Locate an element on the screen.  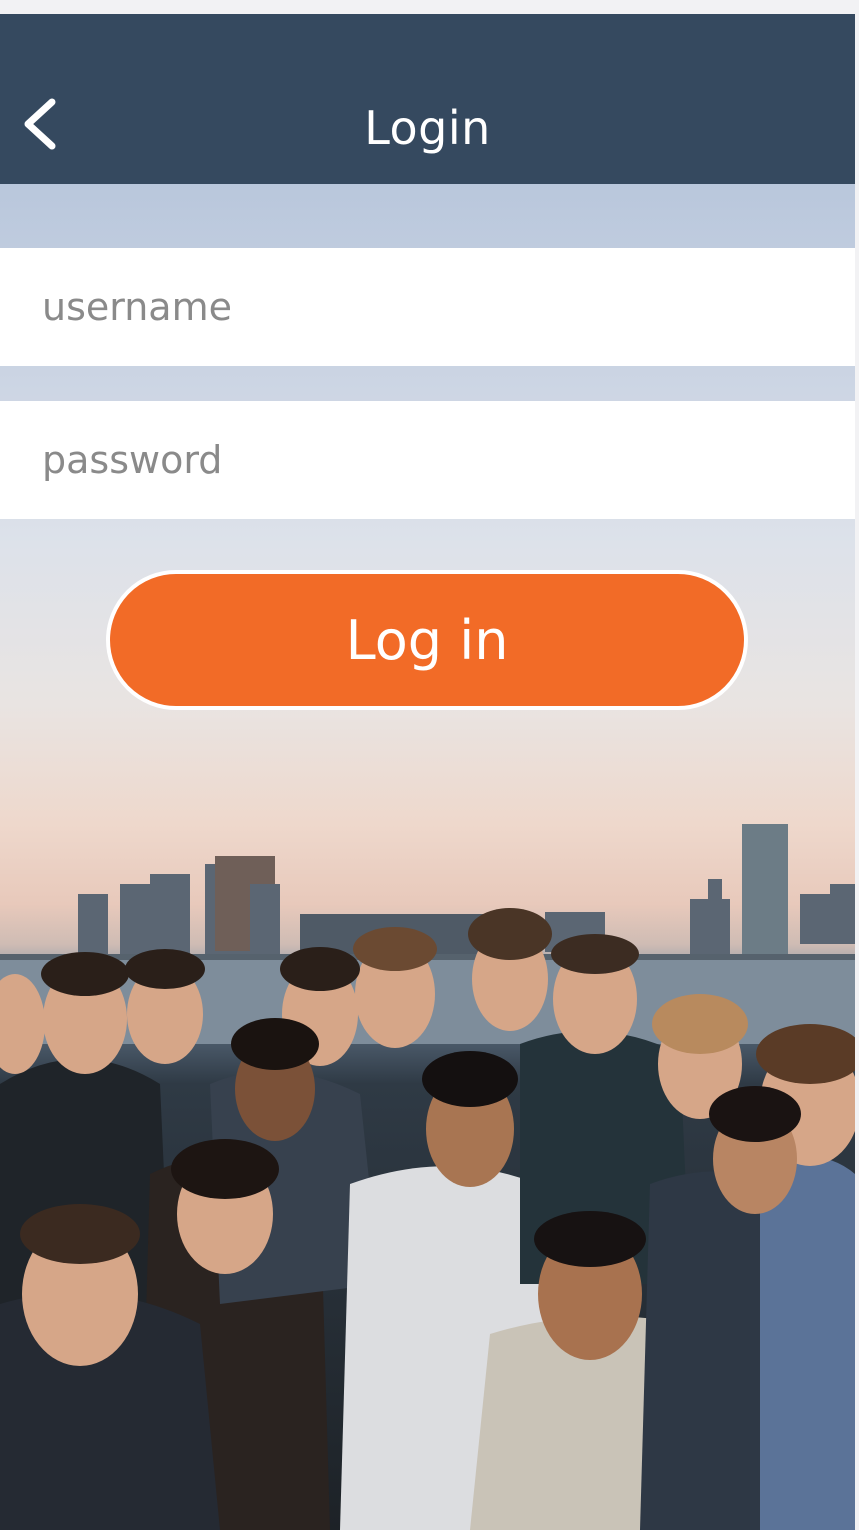
login-button: Log in is located at coordinates (427, 640).